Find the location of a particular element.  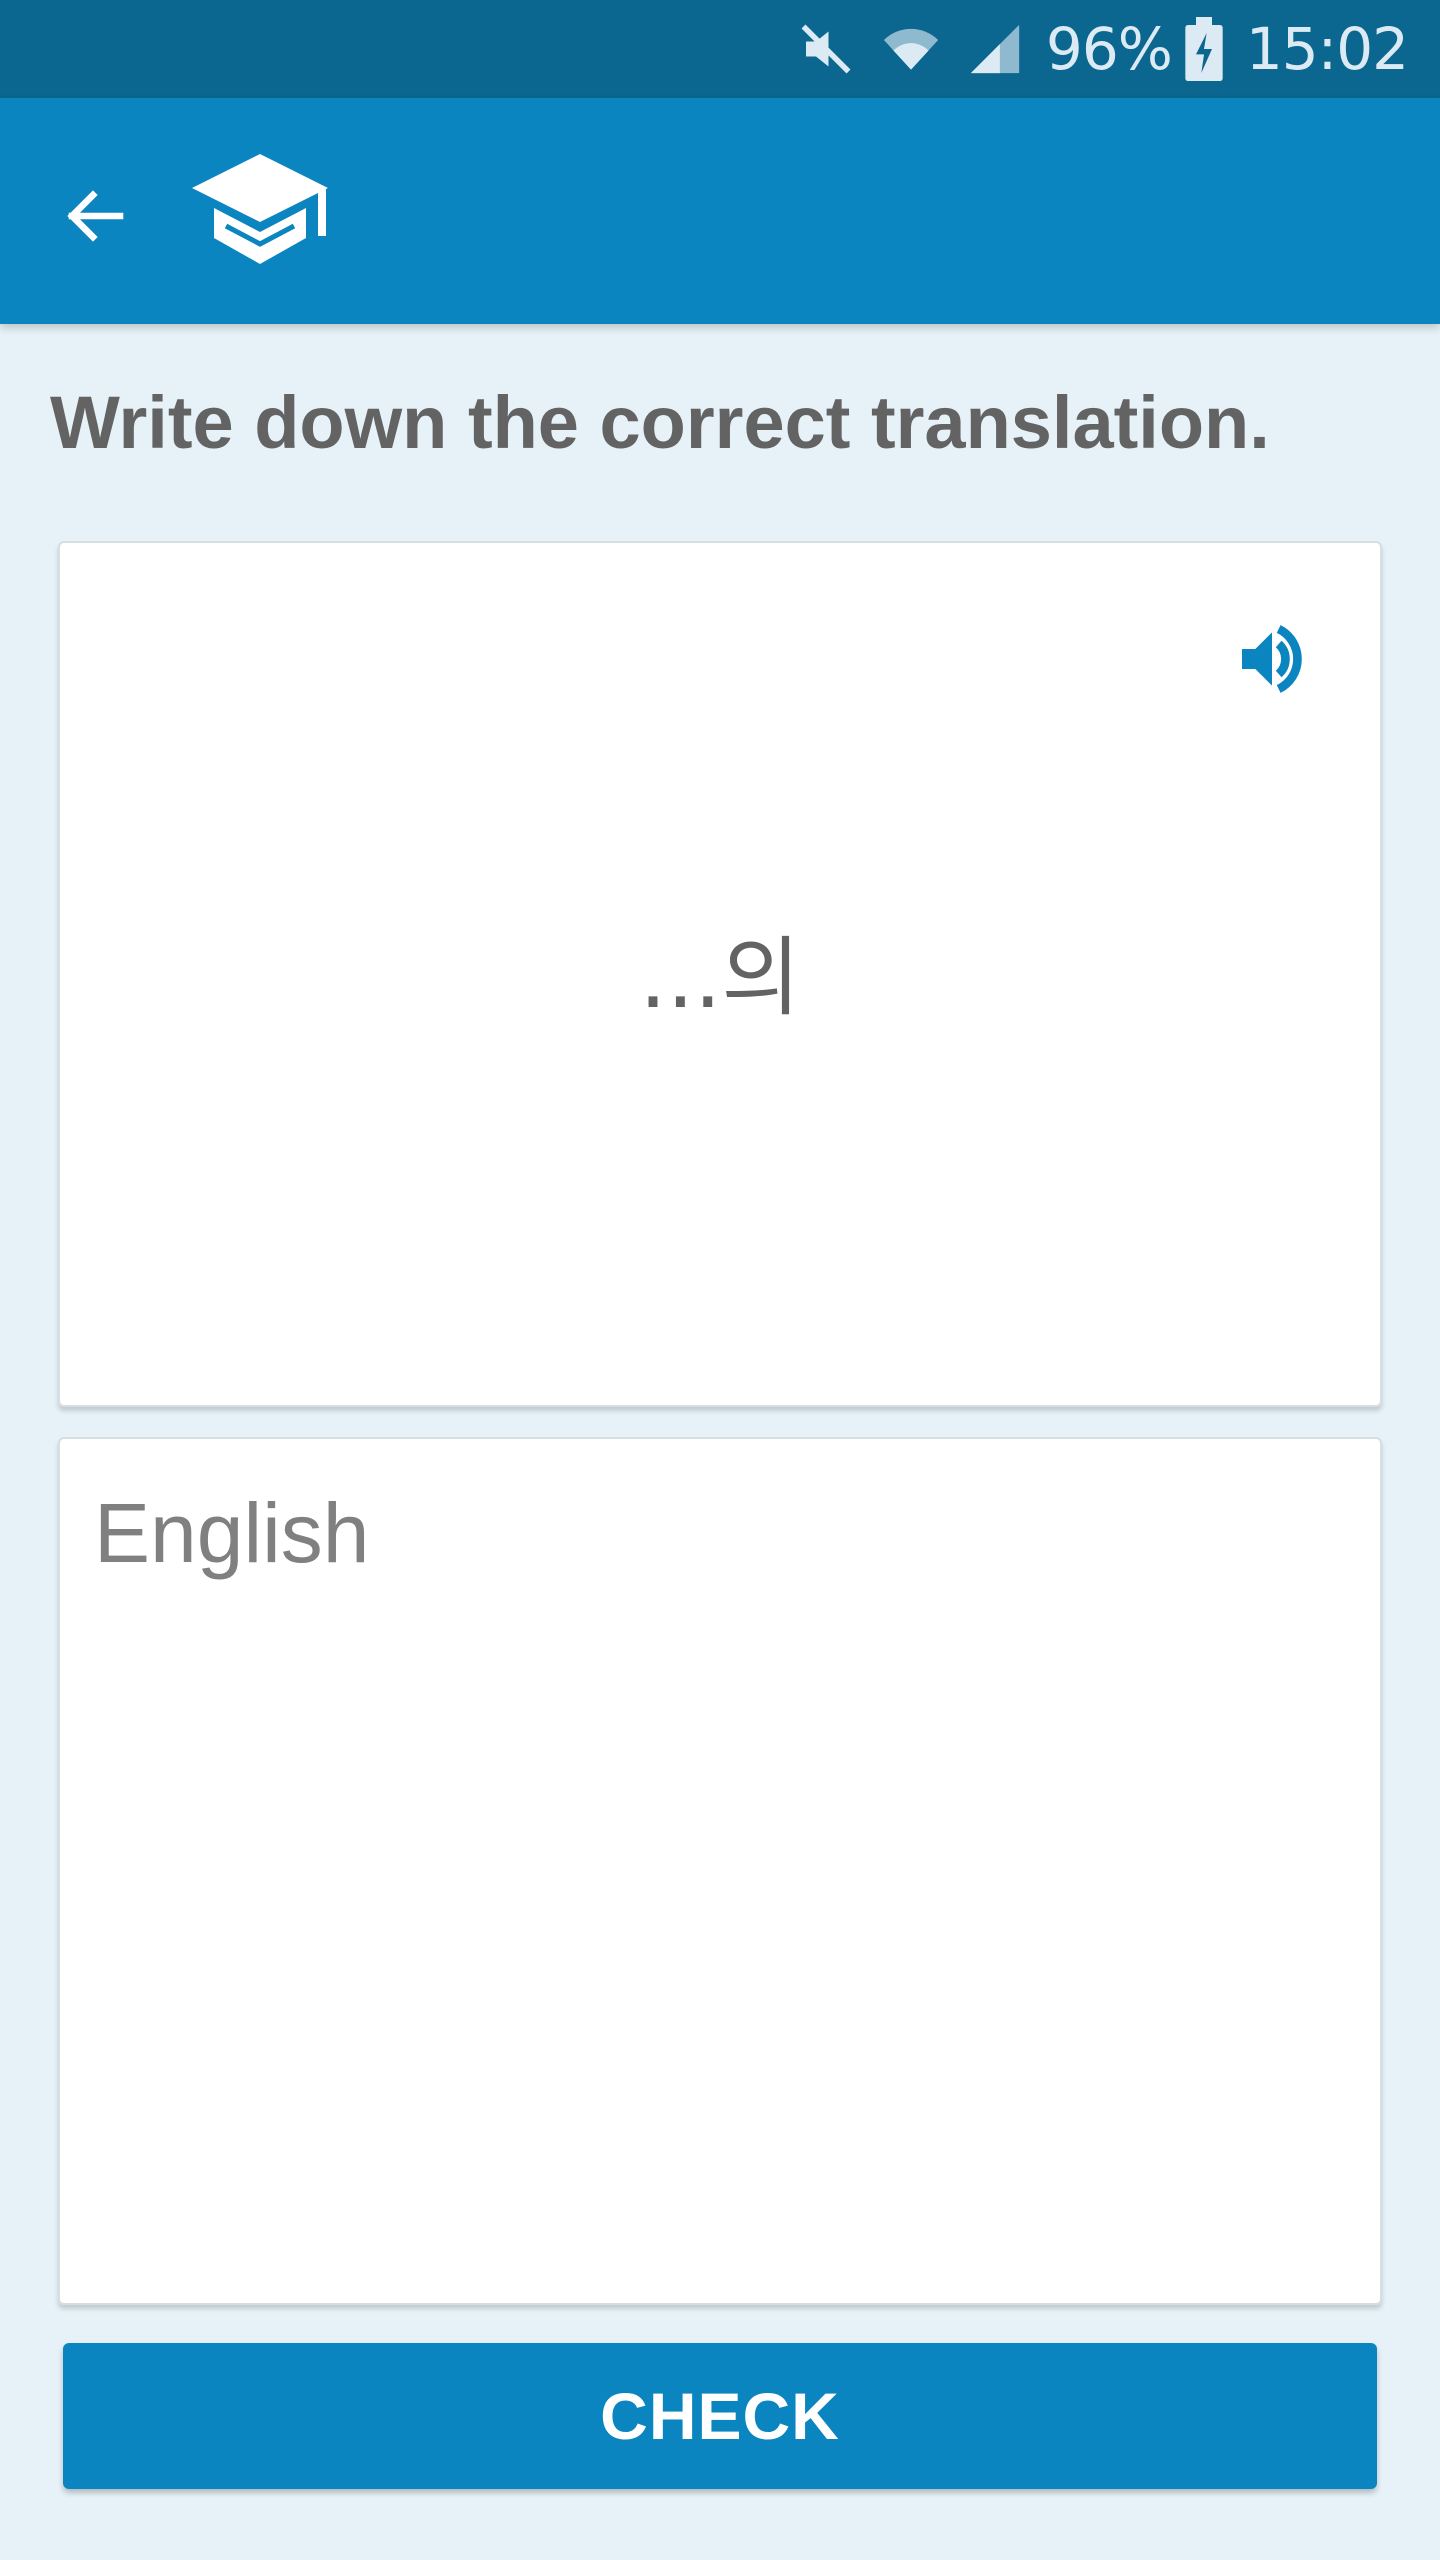

graduation-cap-icon is located at coordinates (265, 208).